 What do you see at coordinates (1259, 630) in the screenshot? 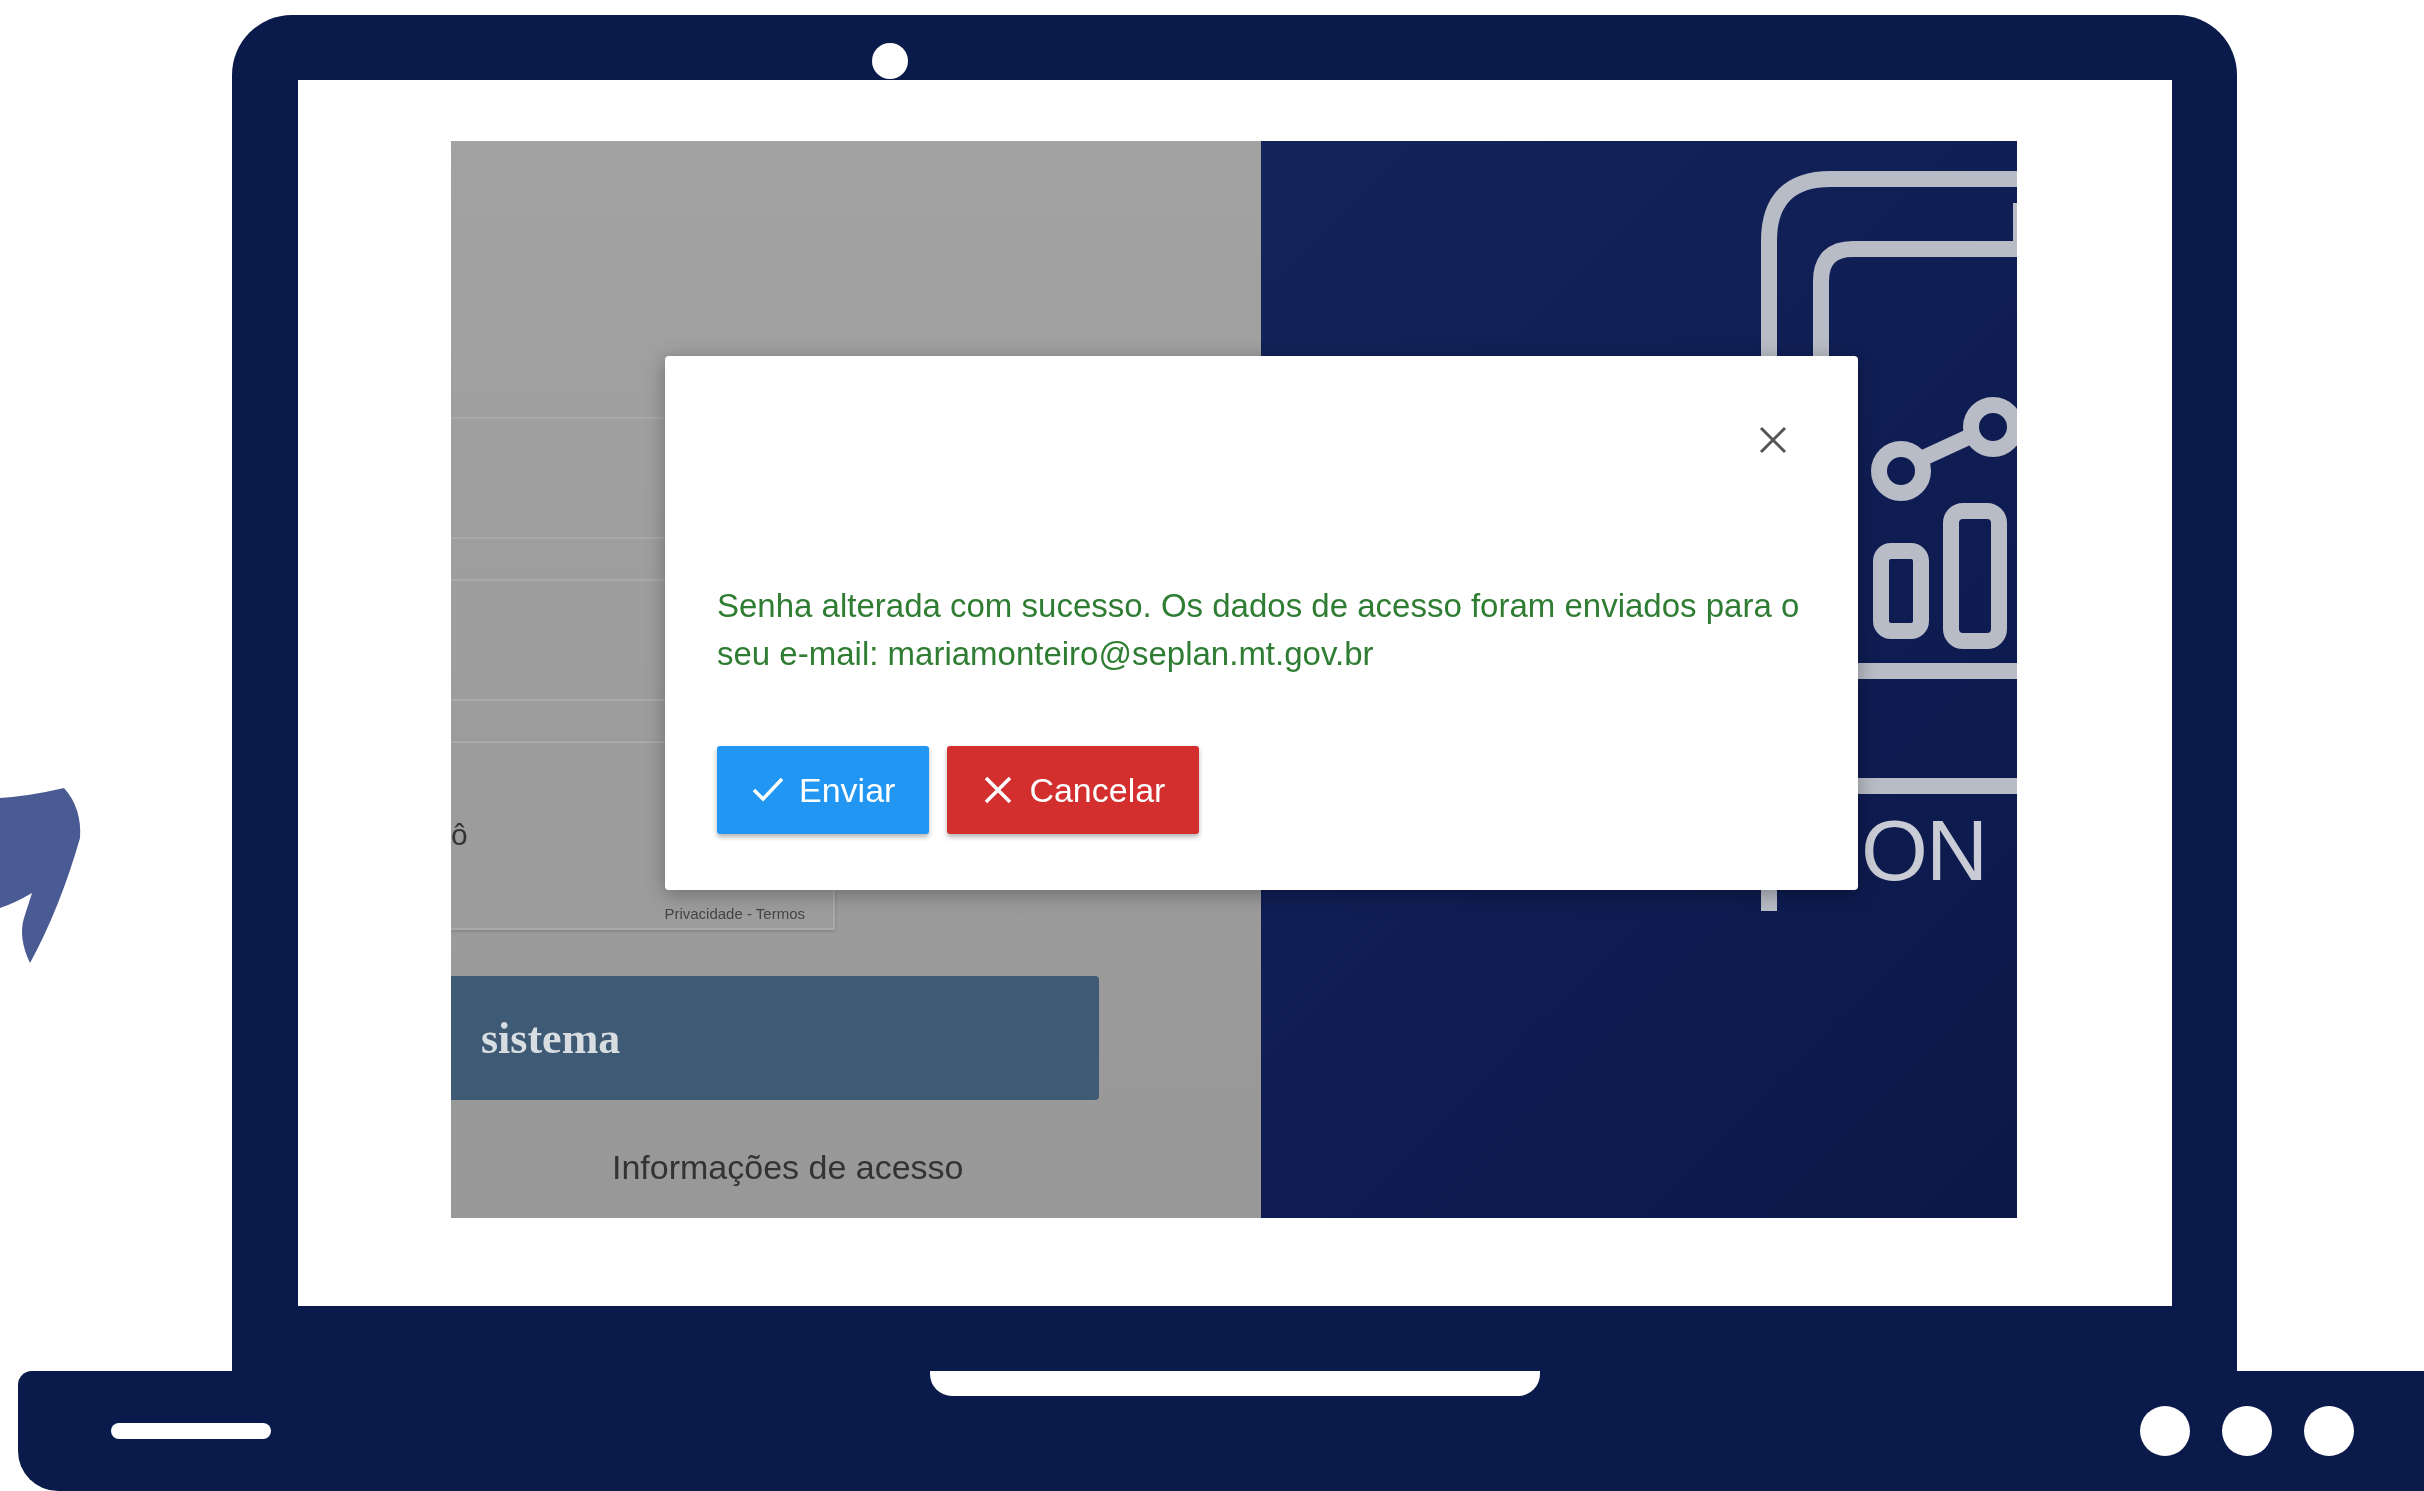
I see `dialog-message: Senha alterada com sucesso. Os dados de acesso foram enviados para o seu e-mail: mariamonteiro@seplan.mt.gov.br` at bounding box center [1259, 630].